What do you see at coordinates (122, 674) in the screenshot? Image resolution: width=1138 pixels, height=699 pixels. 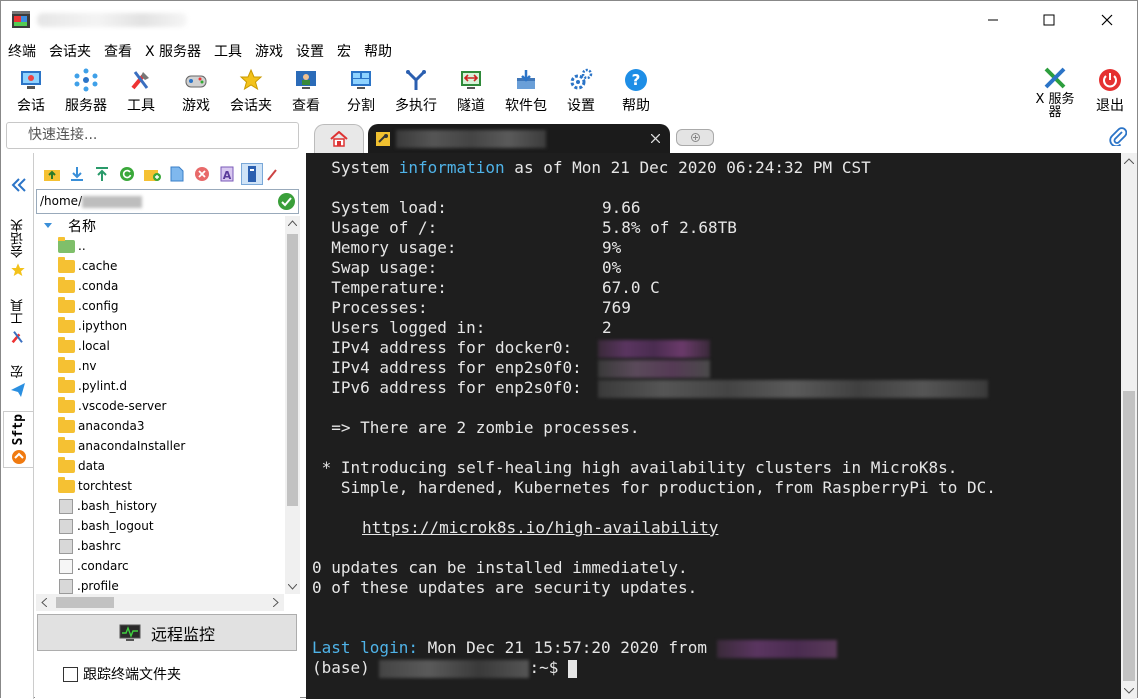 I see `follow-terminal-folder-checkbox: 跟踪终端文件夹` at bounding box center [122, 674].